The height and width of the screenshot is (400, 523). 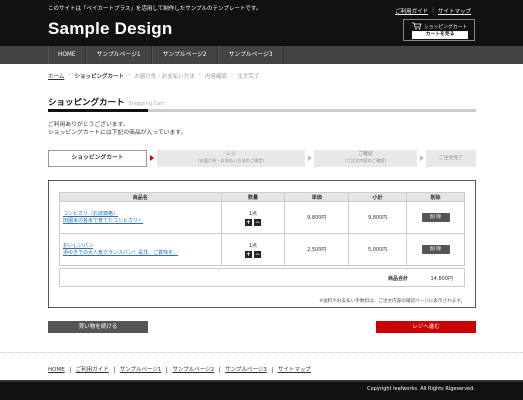 What do you see at coordinates (317, 217) in the screenshot?
I see `unit-price: 9,800円` at bounding box center [317, 217].